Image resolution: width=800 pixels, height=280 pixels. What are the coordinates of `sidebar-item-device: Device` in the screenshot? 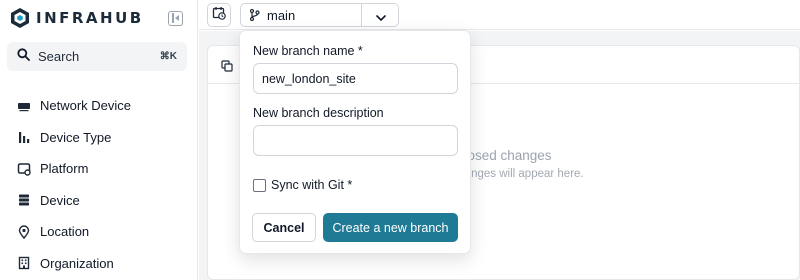 It's located at (99, 201).